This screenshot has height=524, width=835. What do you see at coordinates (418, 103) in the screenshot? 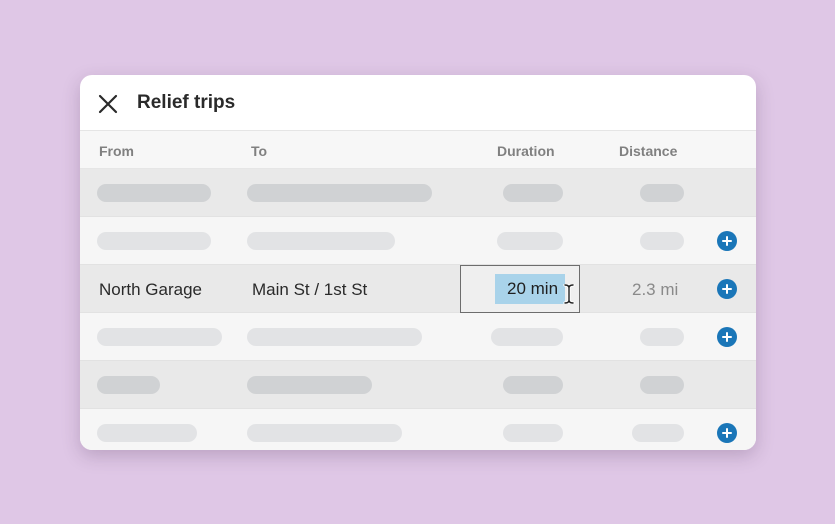
I see `dialog-header: Relief trips` at bounding box center [418, 103].